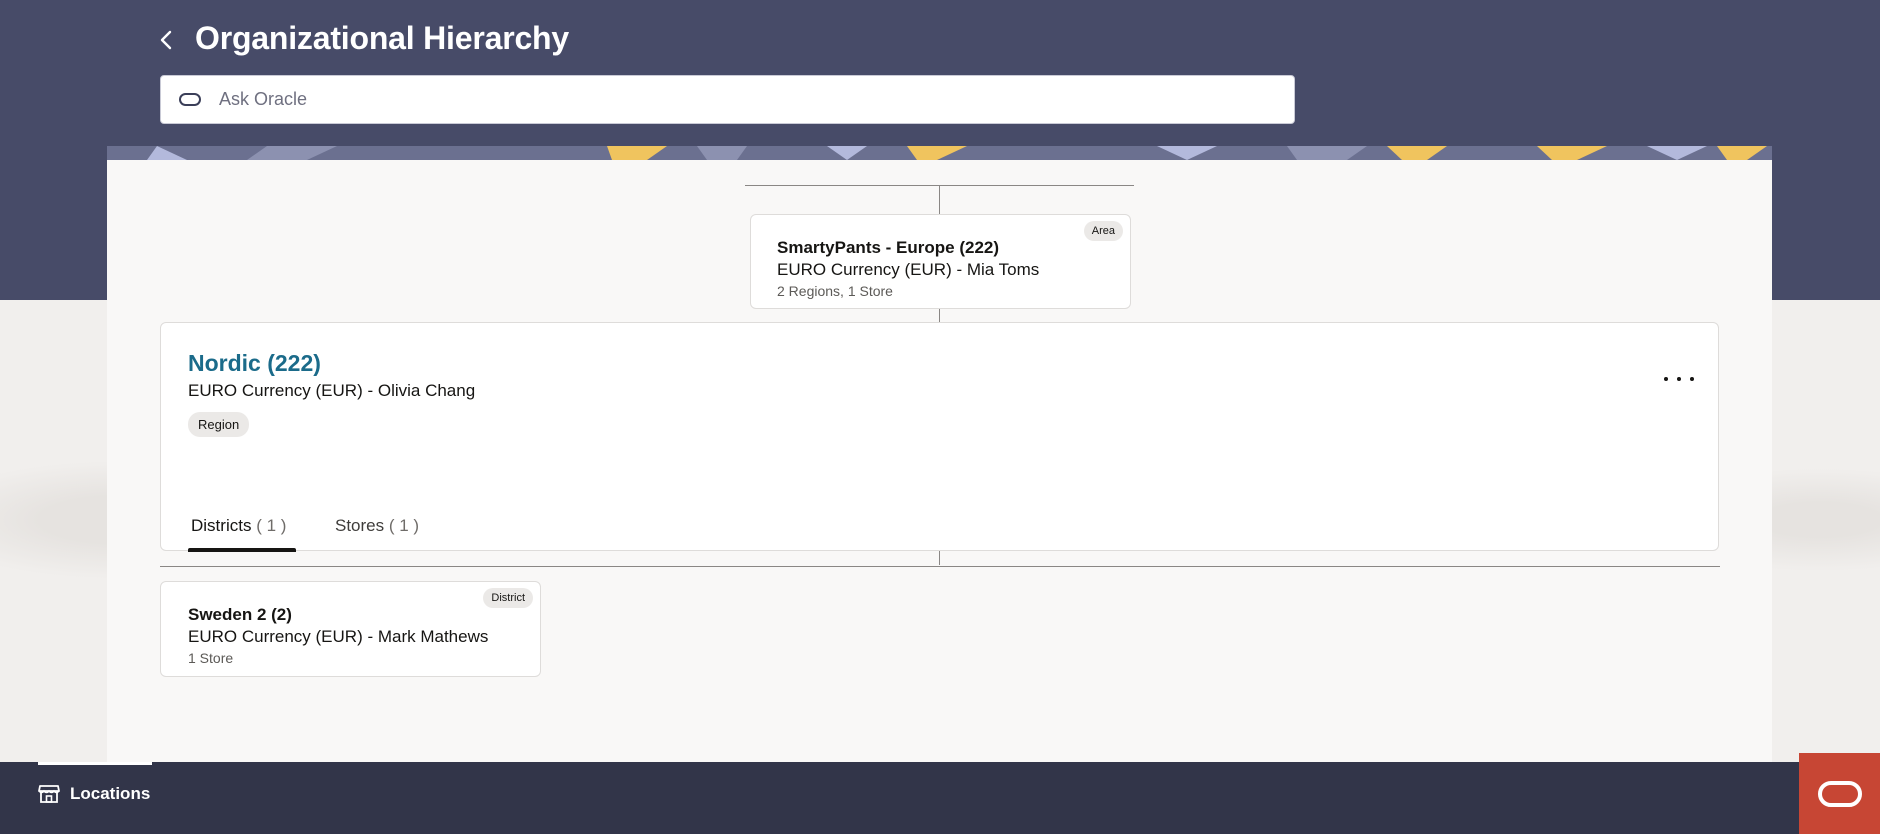  What do you see at coordinates (382, 38) in the screenshot?
I see `page-title: Organizational Hierarchy` at bounding box center [382, 38].